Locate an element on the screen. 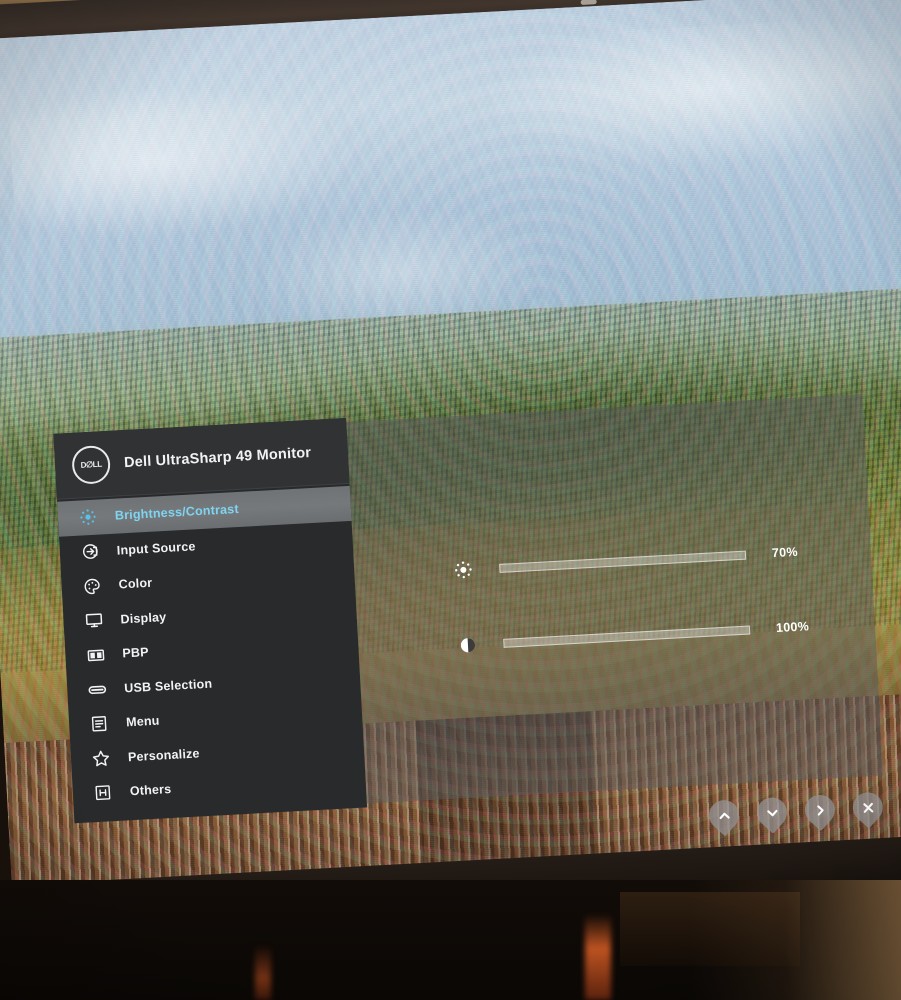 This screenshot has width=901, height=1000. osd-nav-up-button is located at coordinates (724, 816).